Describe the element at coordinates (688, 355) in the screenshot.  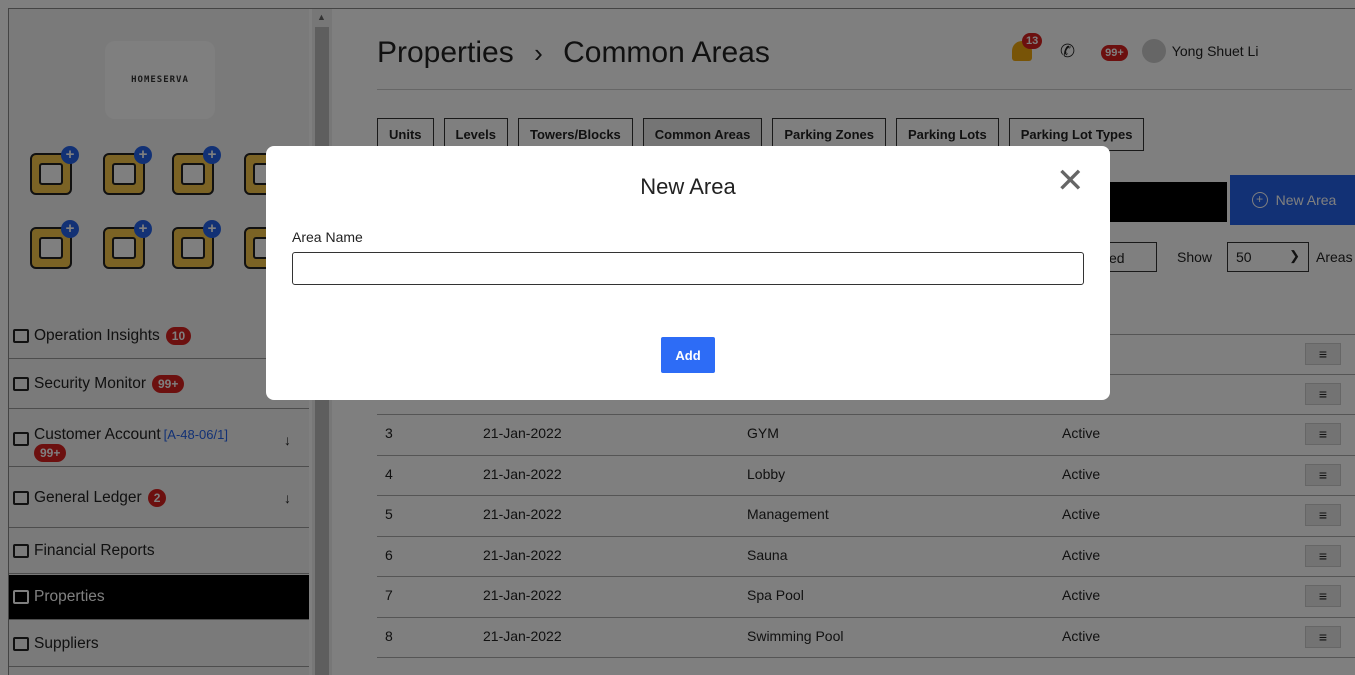
I see `add-button: Add` at that location.